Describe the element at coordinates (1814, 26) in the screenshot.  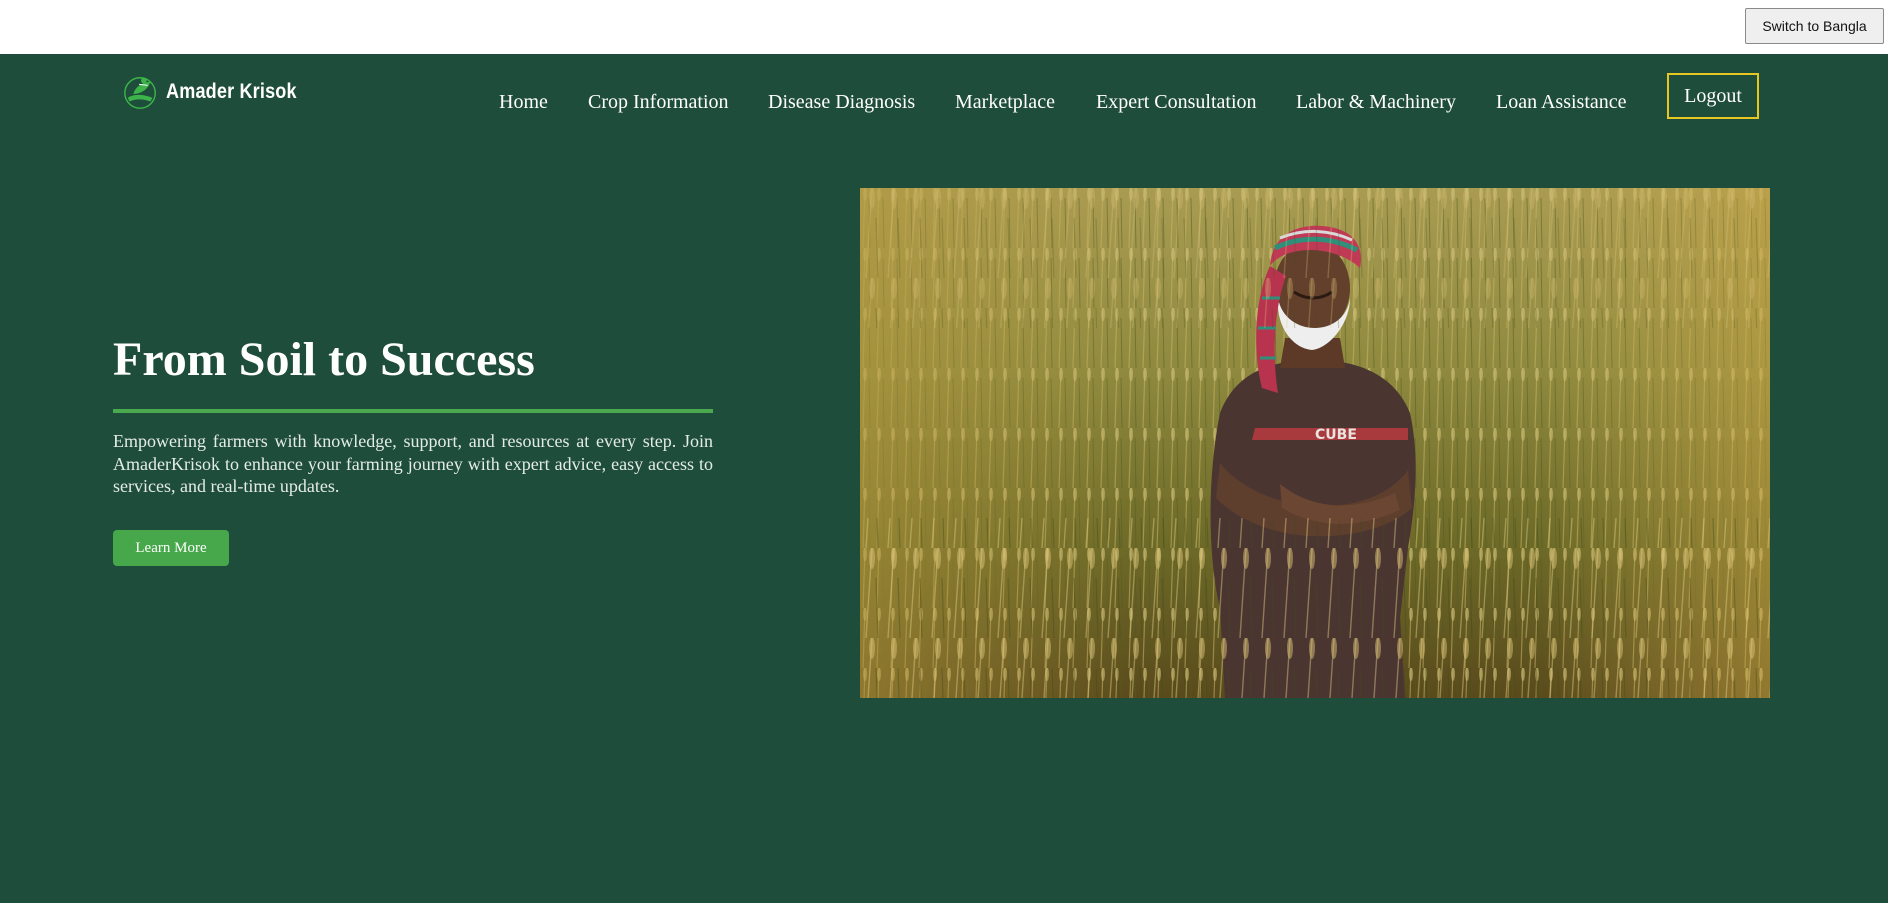
I see `switch-language-button: Switch to Bangla` at that location.